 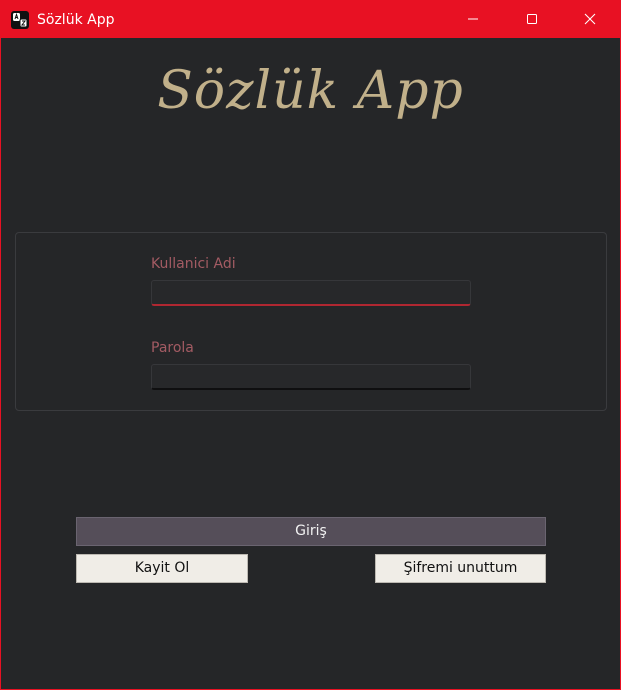 I want to click on register-button: Kayit Ol, so click(x=162, y=568).